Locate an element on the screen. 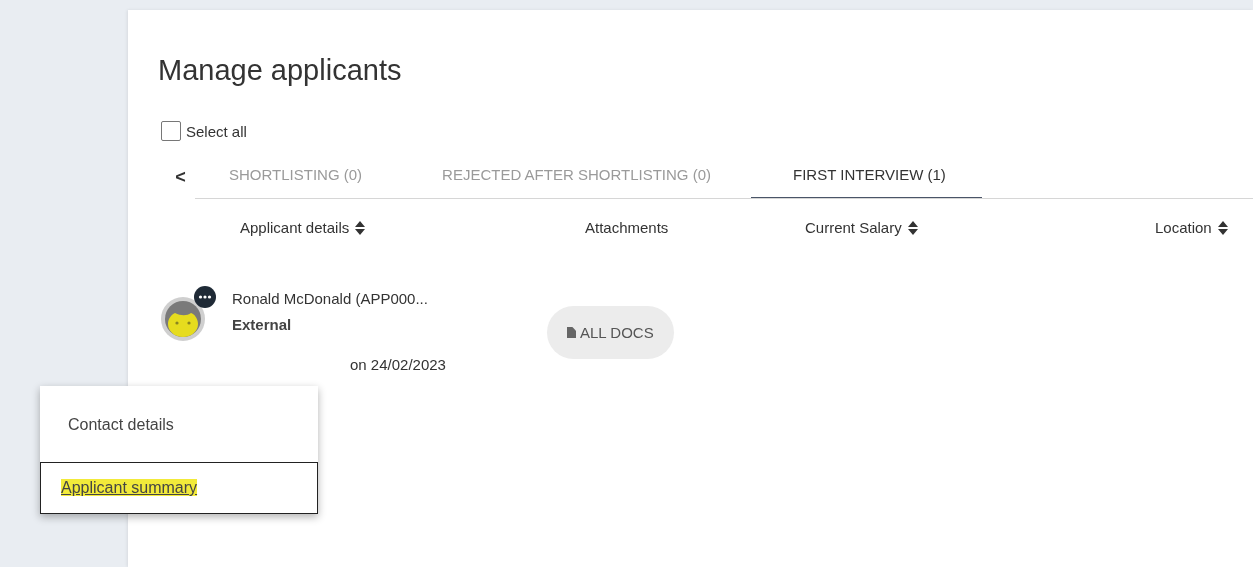  page-title: Manage applicants is located at coordinates (280, 70).